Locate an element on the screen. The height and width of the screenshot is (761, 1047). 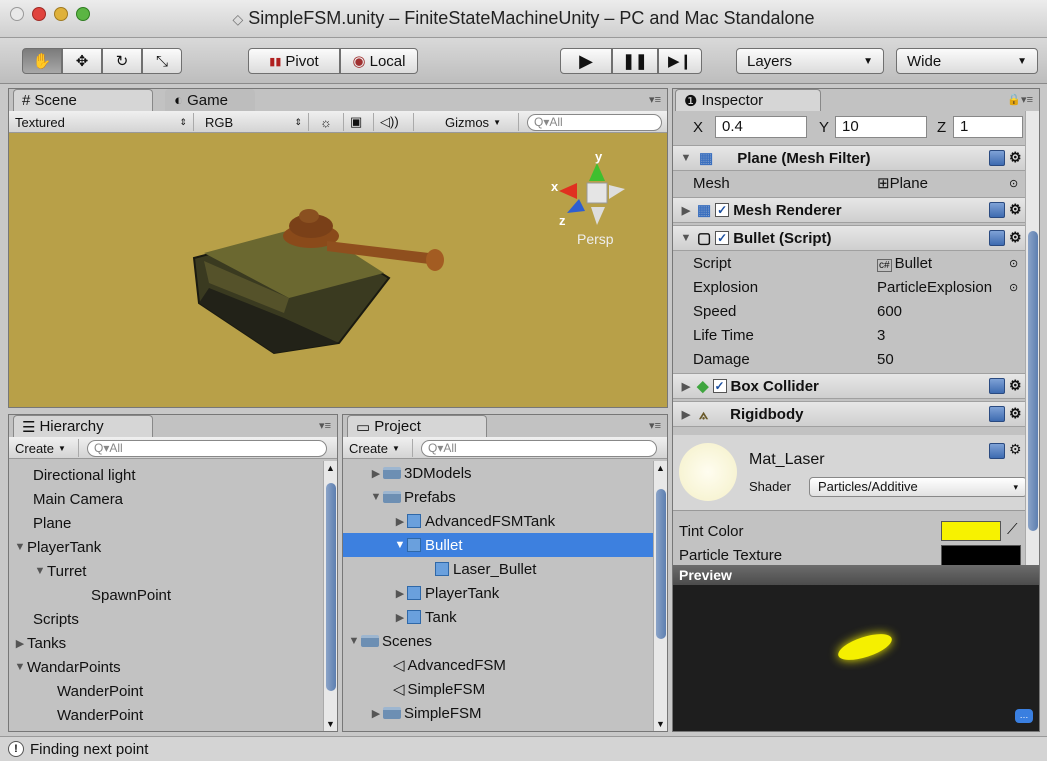
list-item: ▼ Scenes is located at coordinates (498, 641).